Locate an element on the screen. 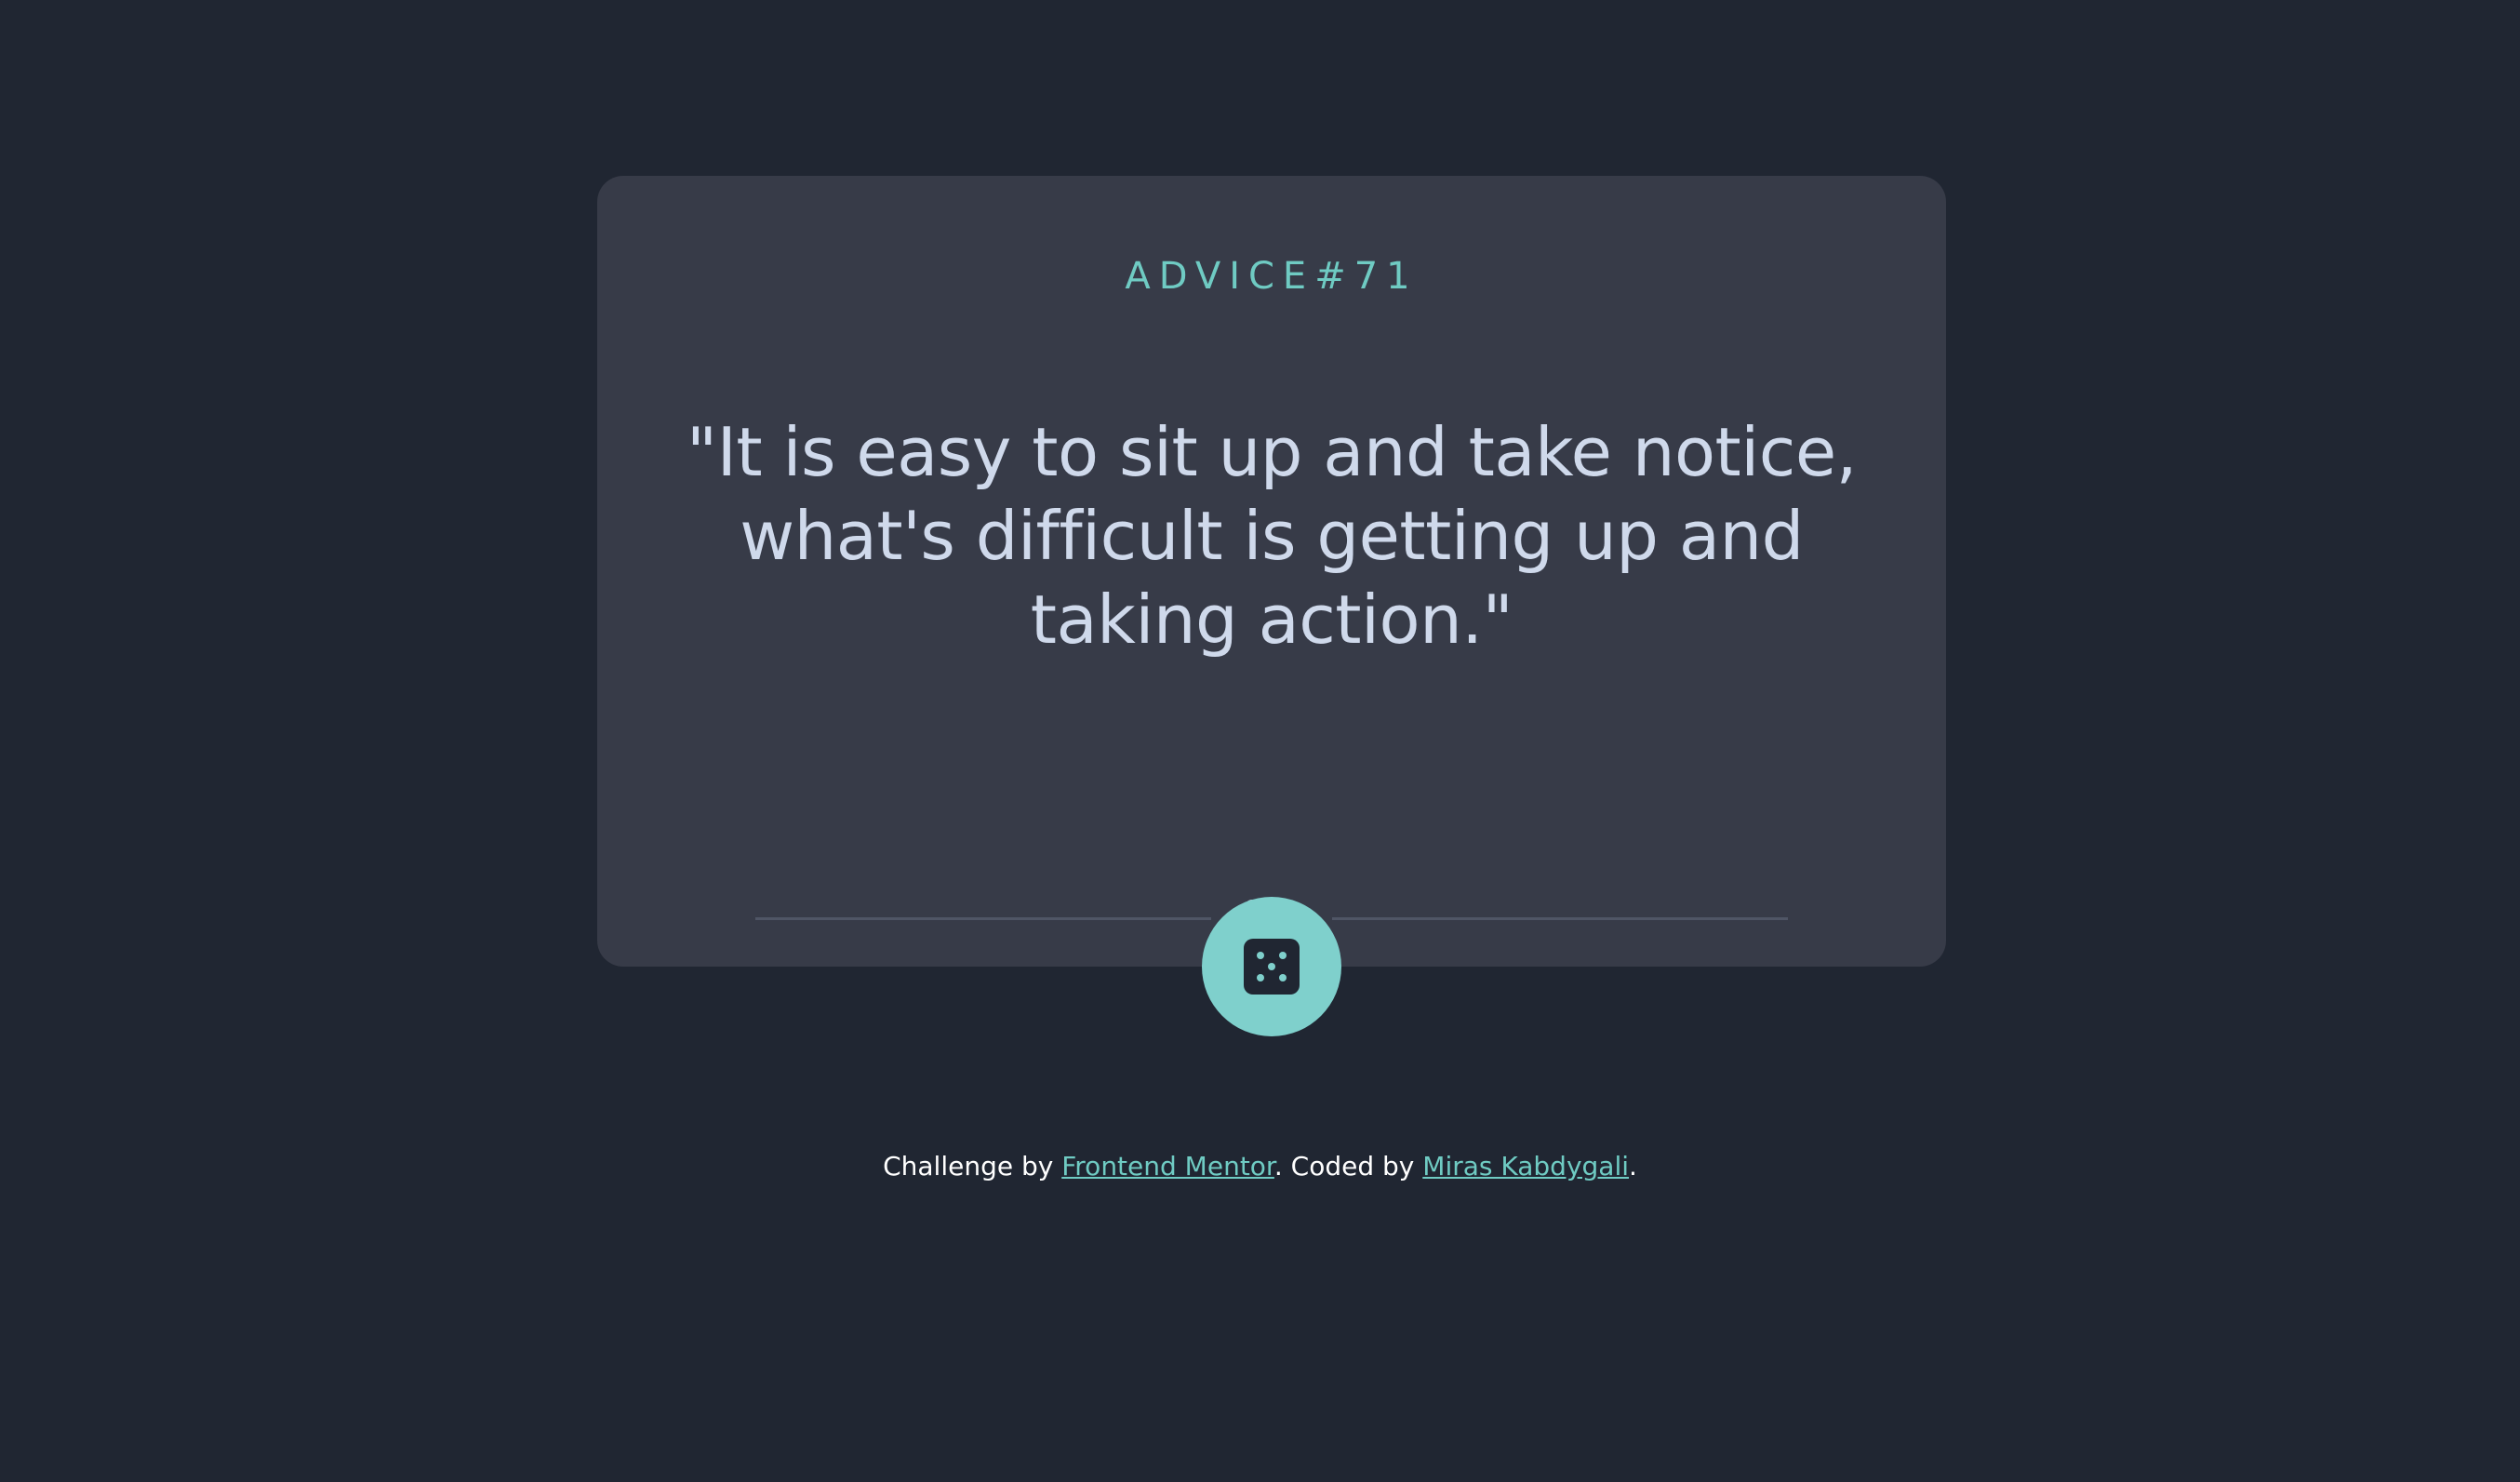 Image resolution: width=2520 pixels, height=1482 pixels. advice-id: ADVICE#71 is located at coordinates (1272, 277).